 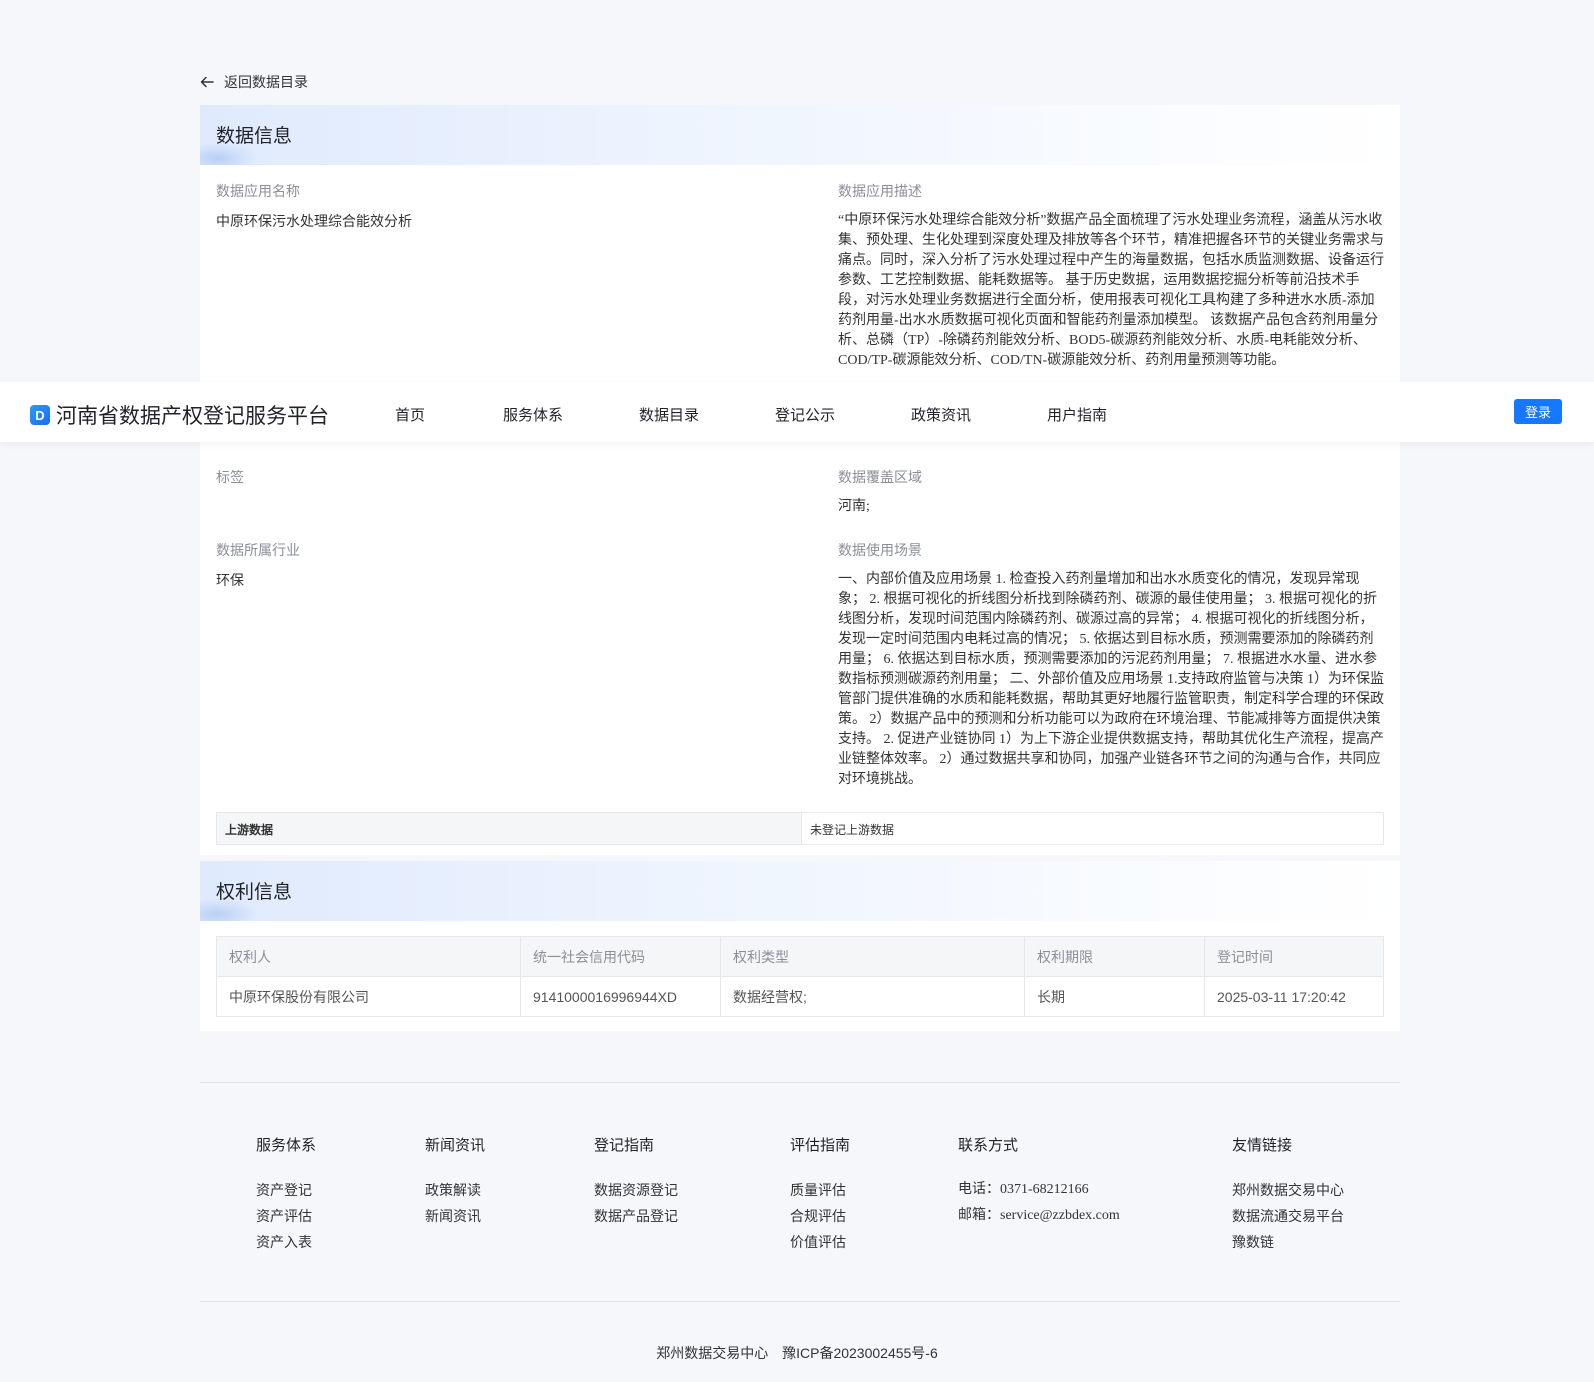 I want to click on footer-column-services: 服务体系 资产登记 资产评估 资产入表, so click(x=286, y=1194).